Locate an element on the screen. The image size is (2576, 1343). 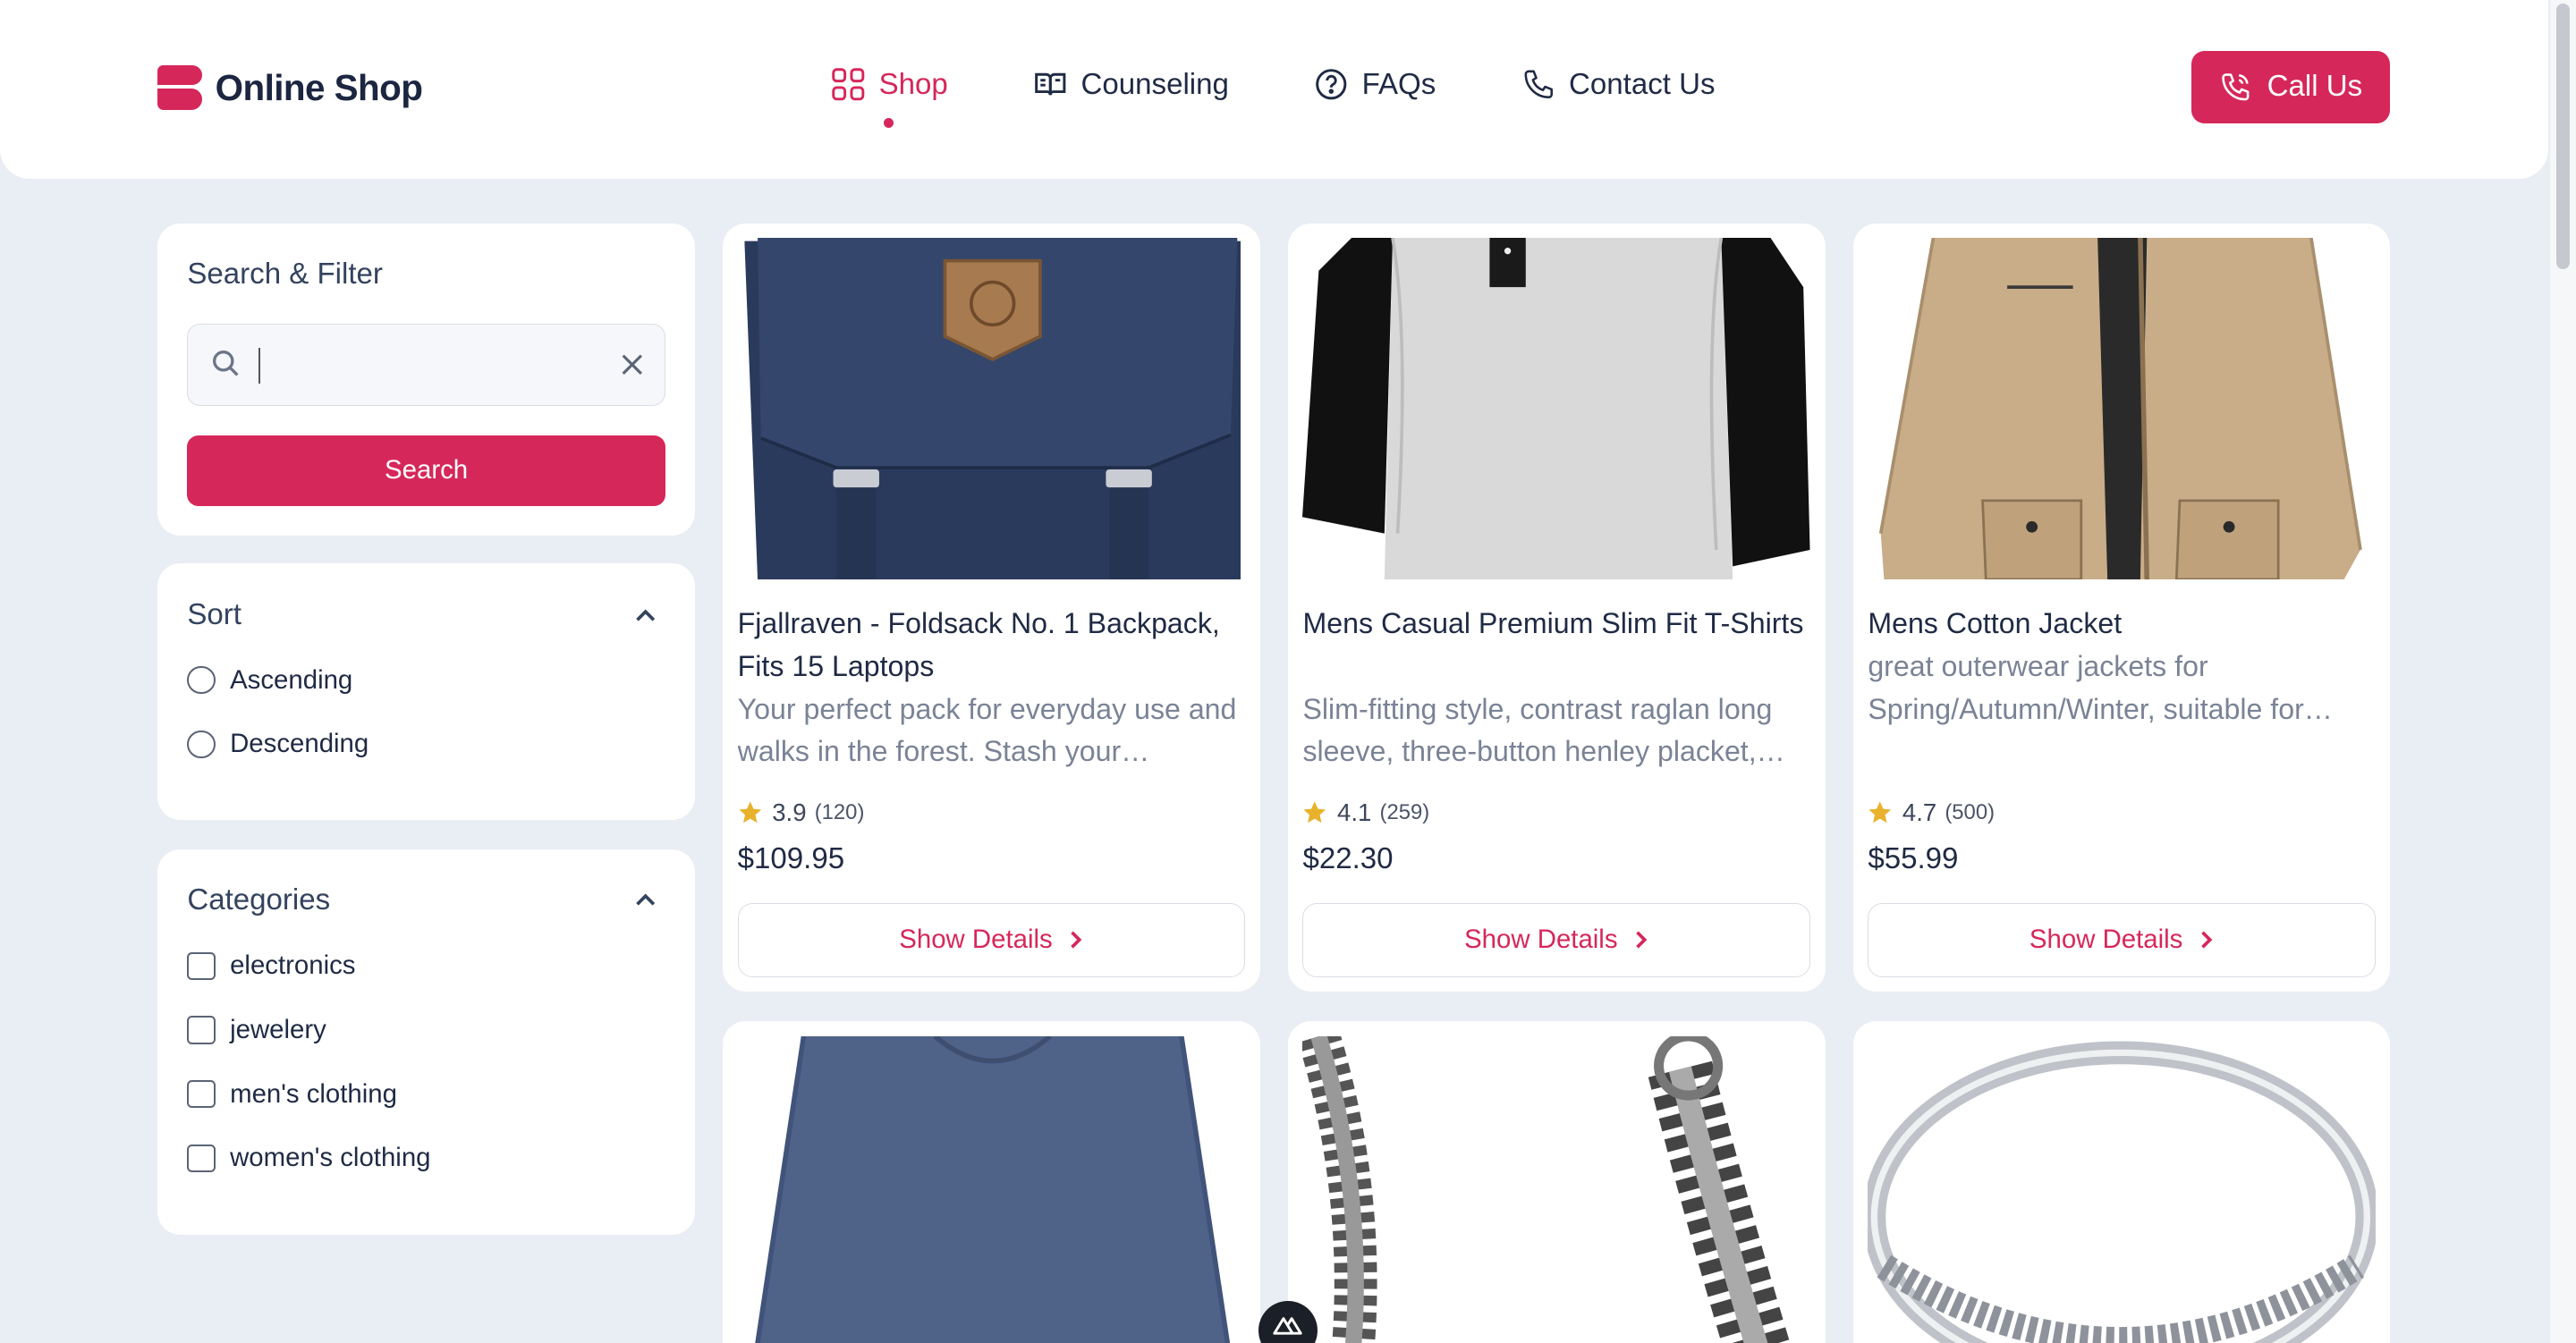
product-rating: 4.7 (500) is located at coordinates (1931, 812).